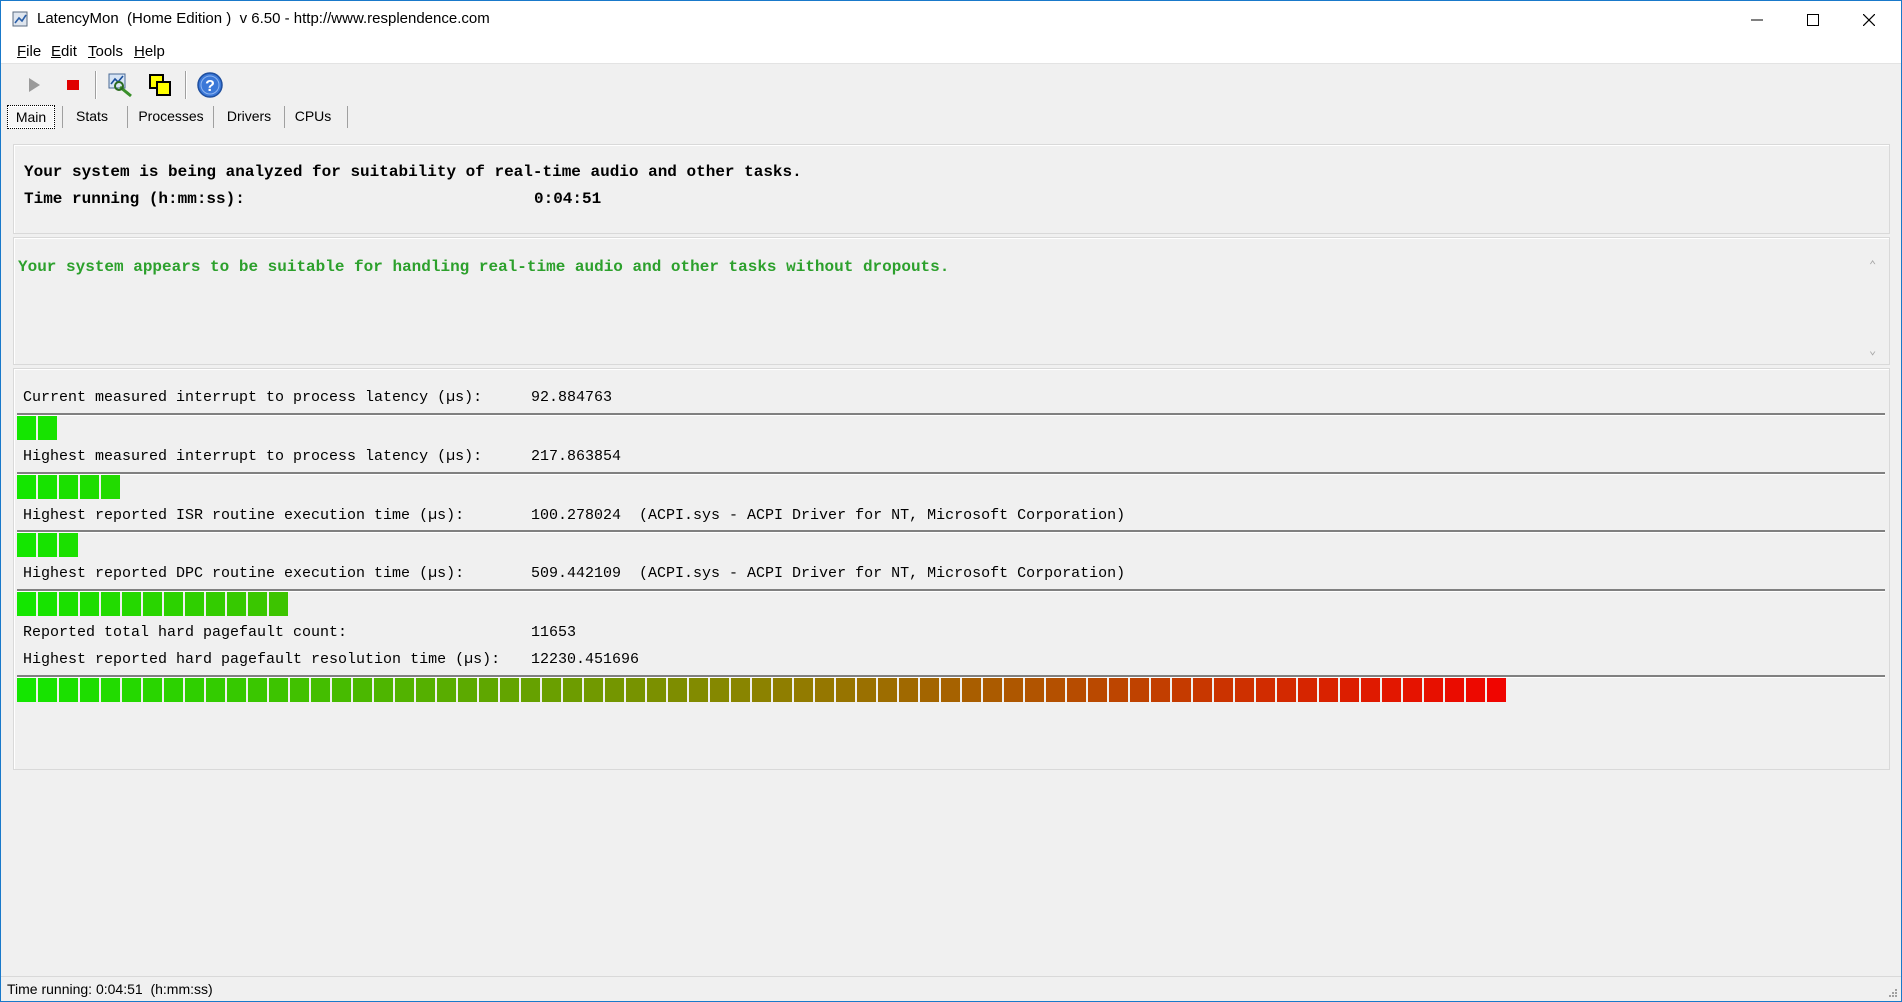 This screenshot has width=1902, height=1002. I want to click on stop-button, so click(73, 85).